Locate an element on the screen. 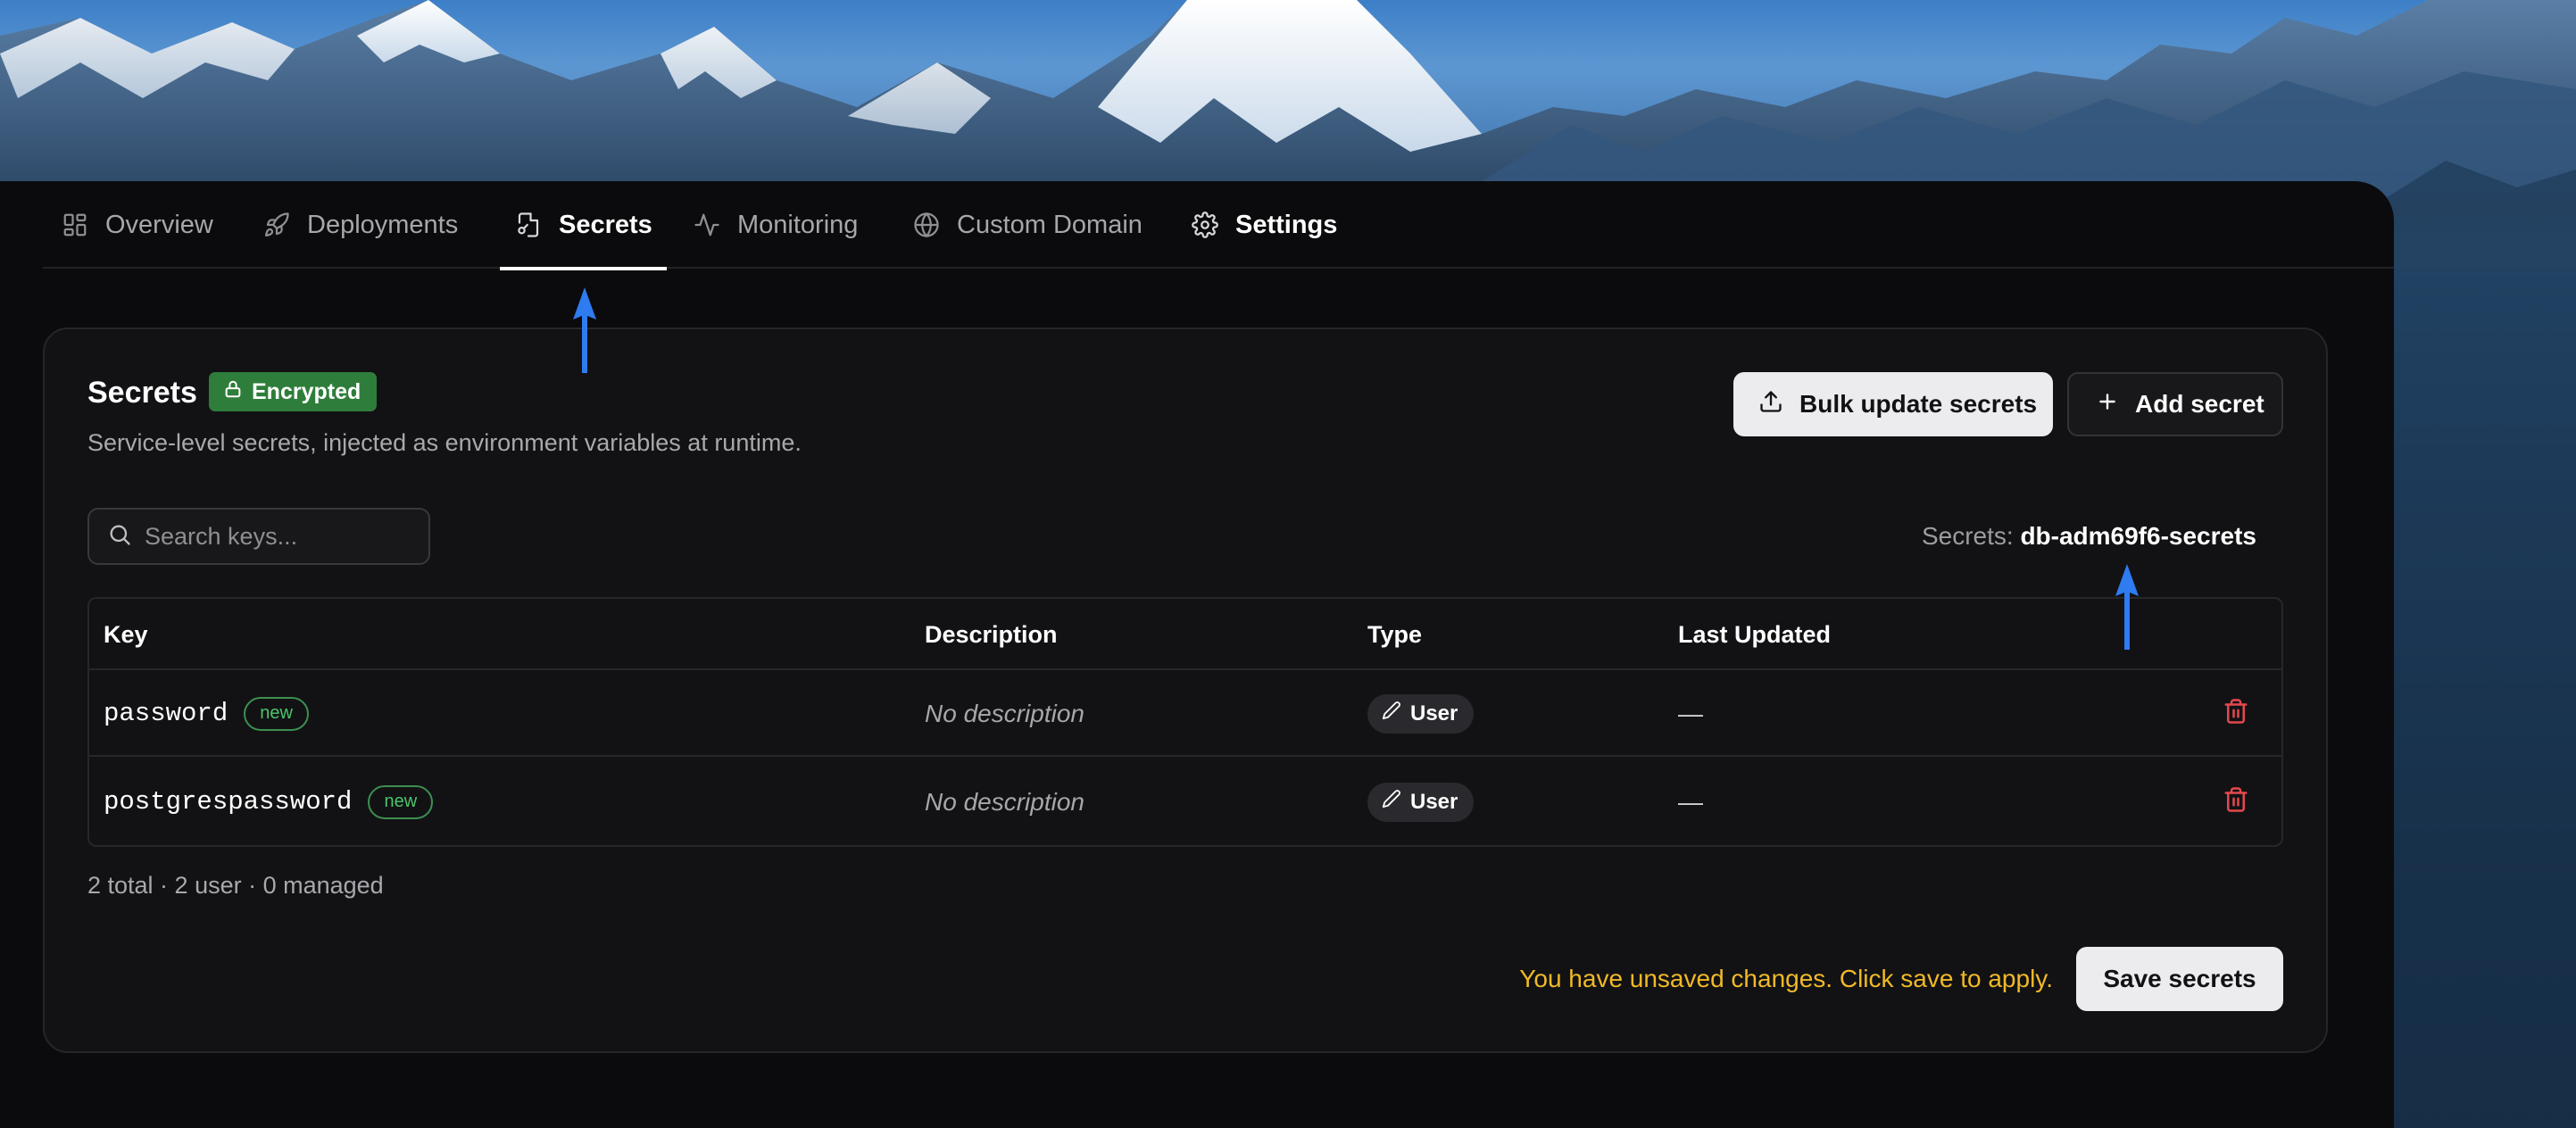  tab-label: Custom Domain is located at coordinates (1050, 224).